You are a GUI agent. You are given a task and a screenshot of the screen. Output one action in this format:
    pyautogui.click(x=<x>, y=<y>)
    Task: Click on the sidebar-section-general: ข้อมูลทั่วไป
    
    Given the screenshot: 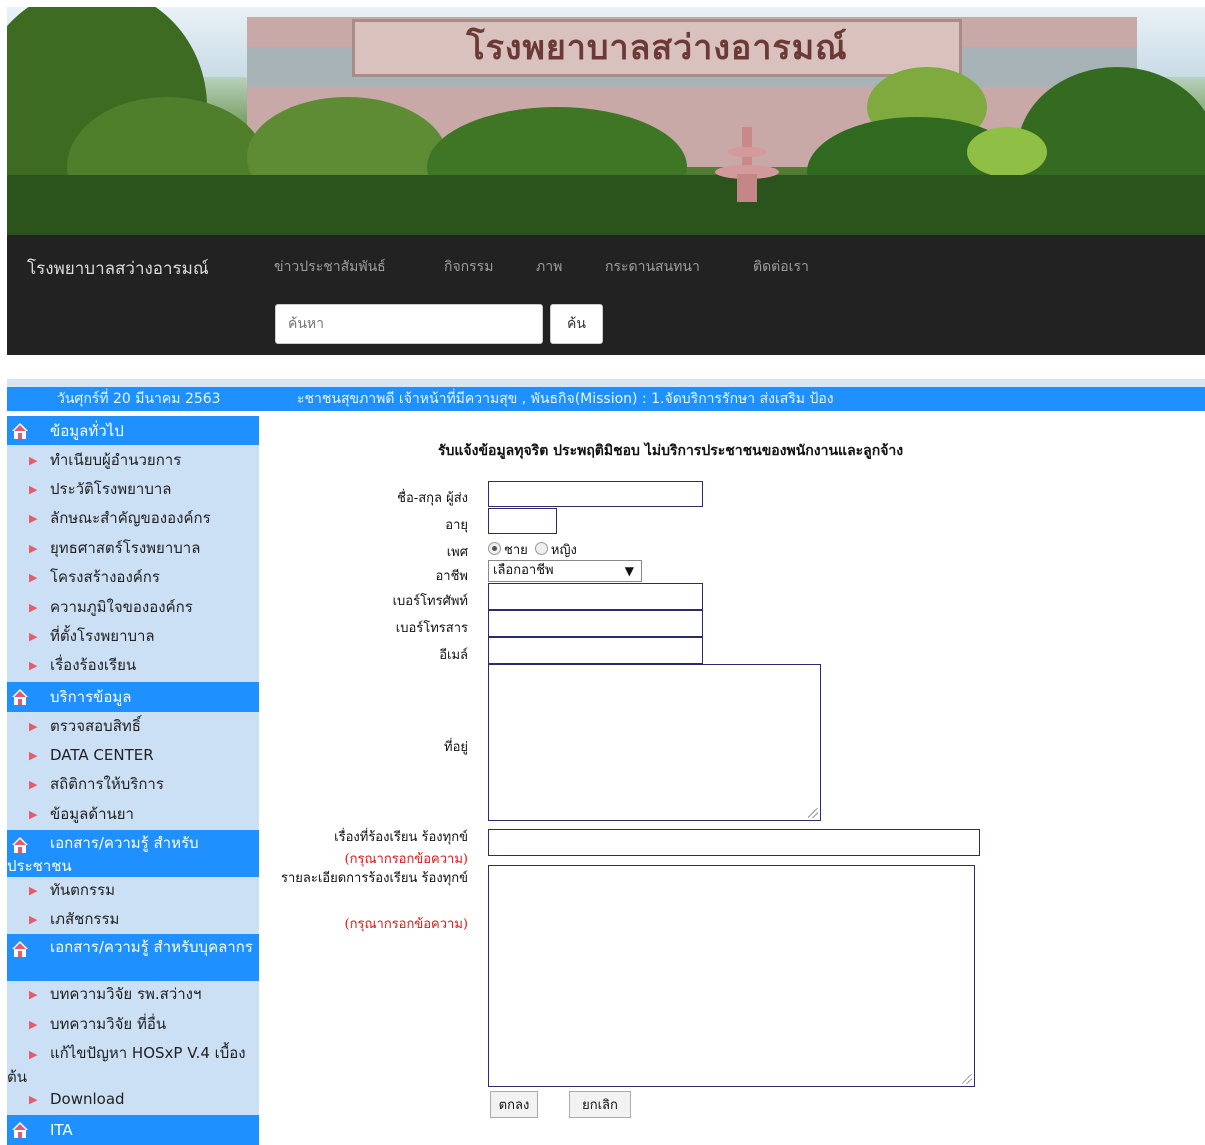 What is the action you would take?
    pyautogui.click(x=133, y=430)
    